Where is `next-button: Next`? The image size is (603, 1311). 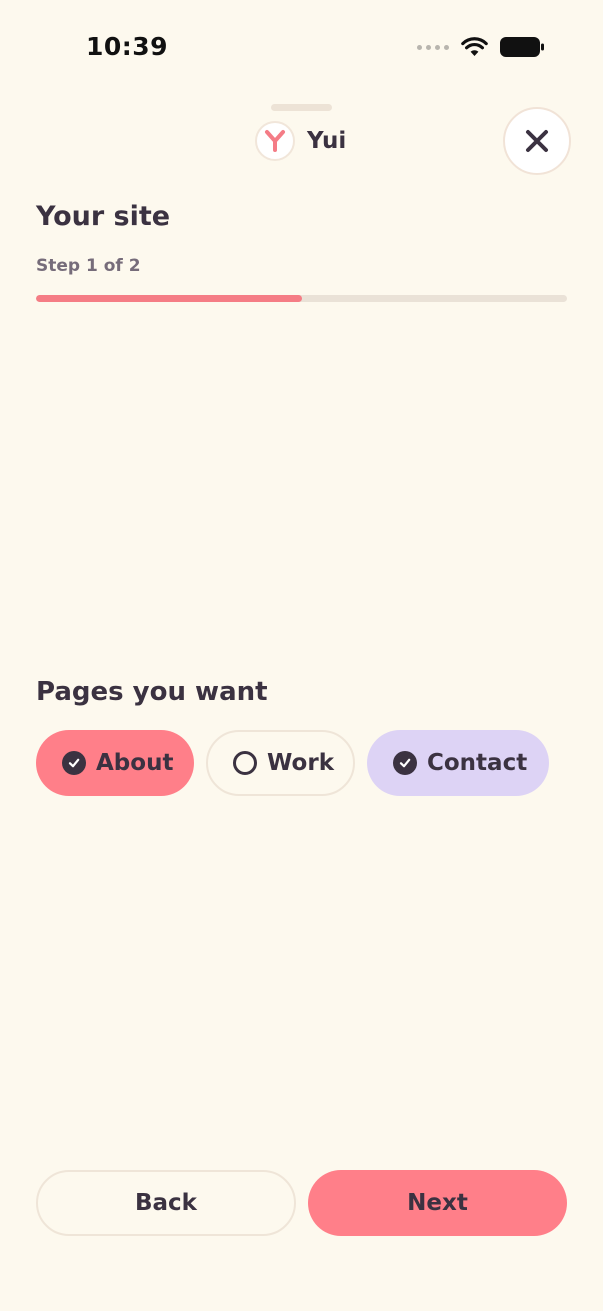 next-button: Next is located at coordinates (437, 1203).